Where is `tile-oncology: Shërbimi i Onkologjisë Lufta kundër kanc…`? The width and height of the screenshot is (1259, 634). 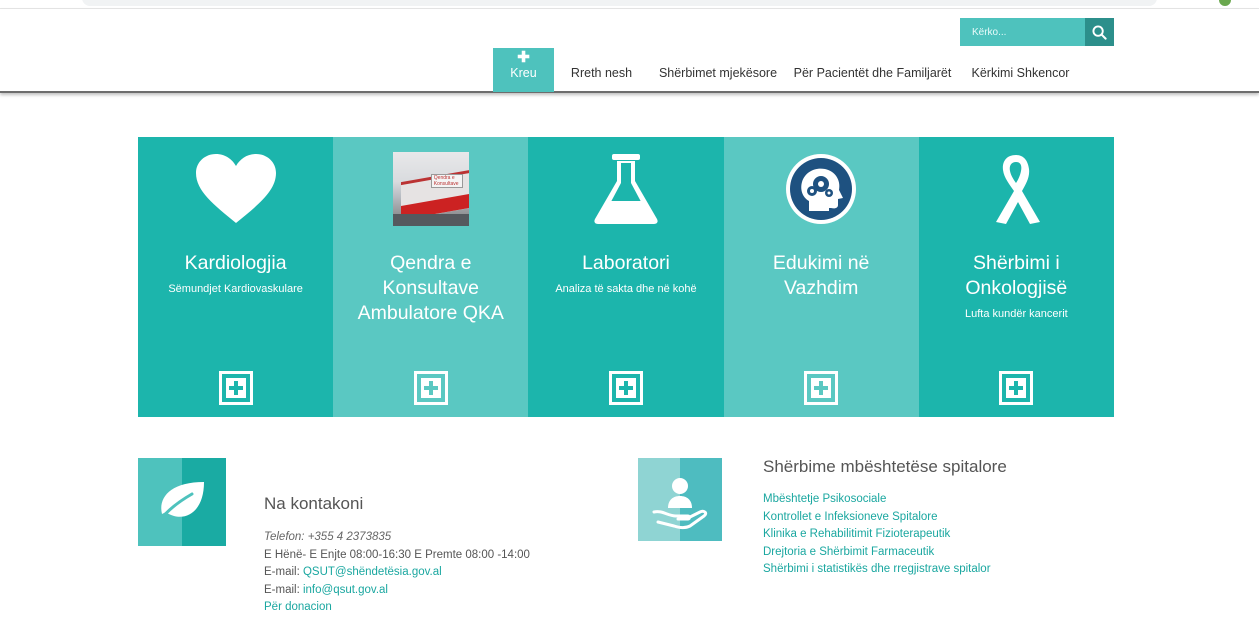
tile-oncology: Shërbimi i Onkologjisë Lufta kundër kanc… is located at coordinates (1016, 277).